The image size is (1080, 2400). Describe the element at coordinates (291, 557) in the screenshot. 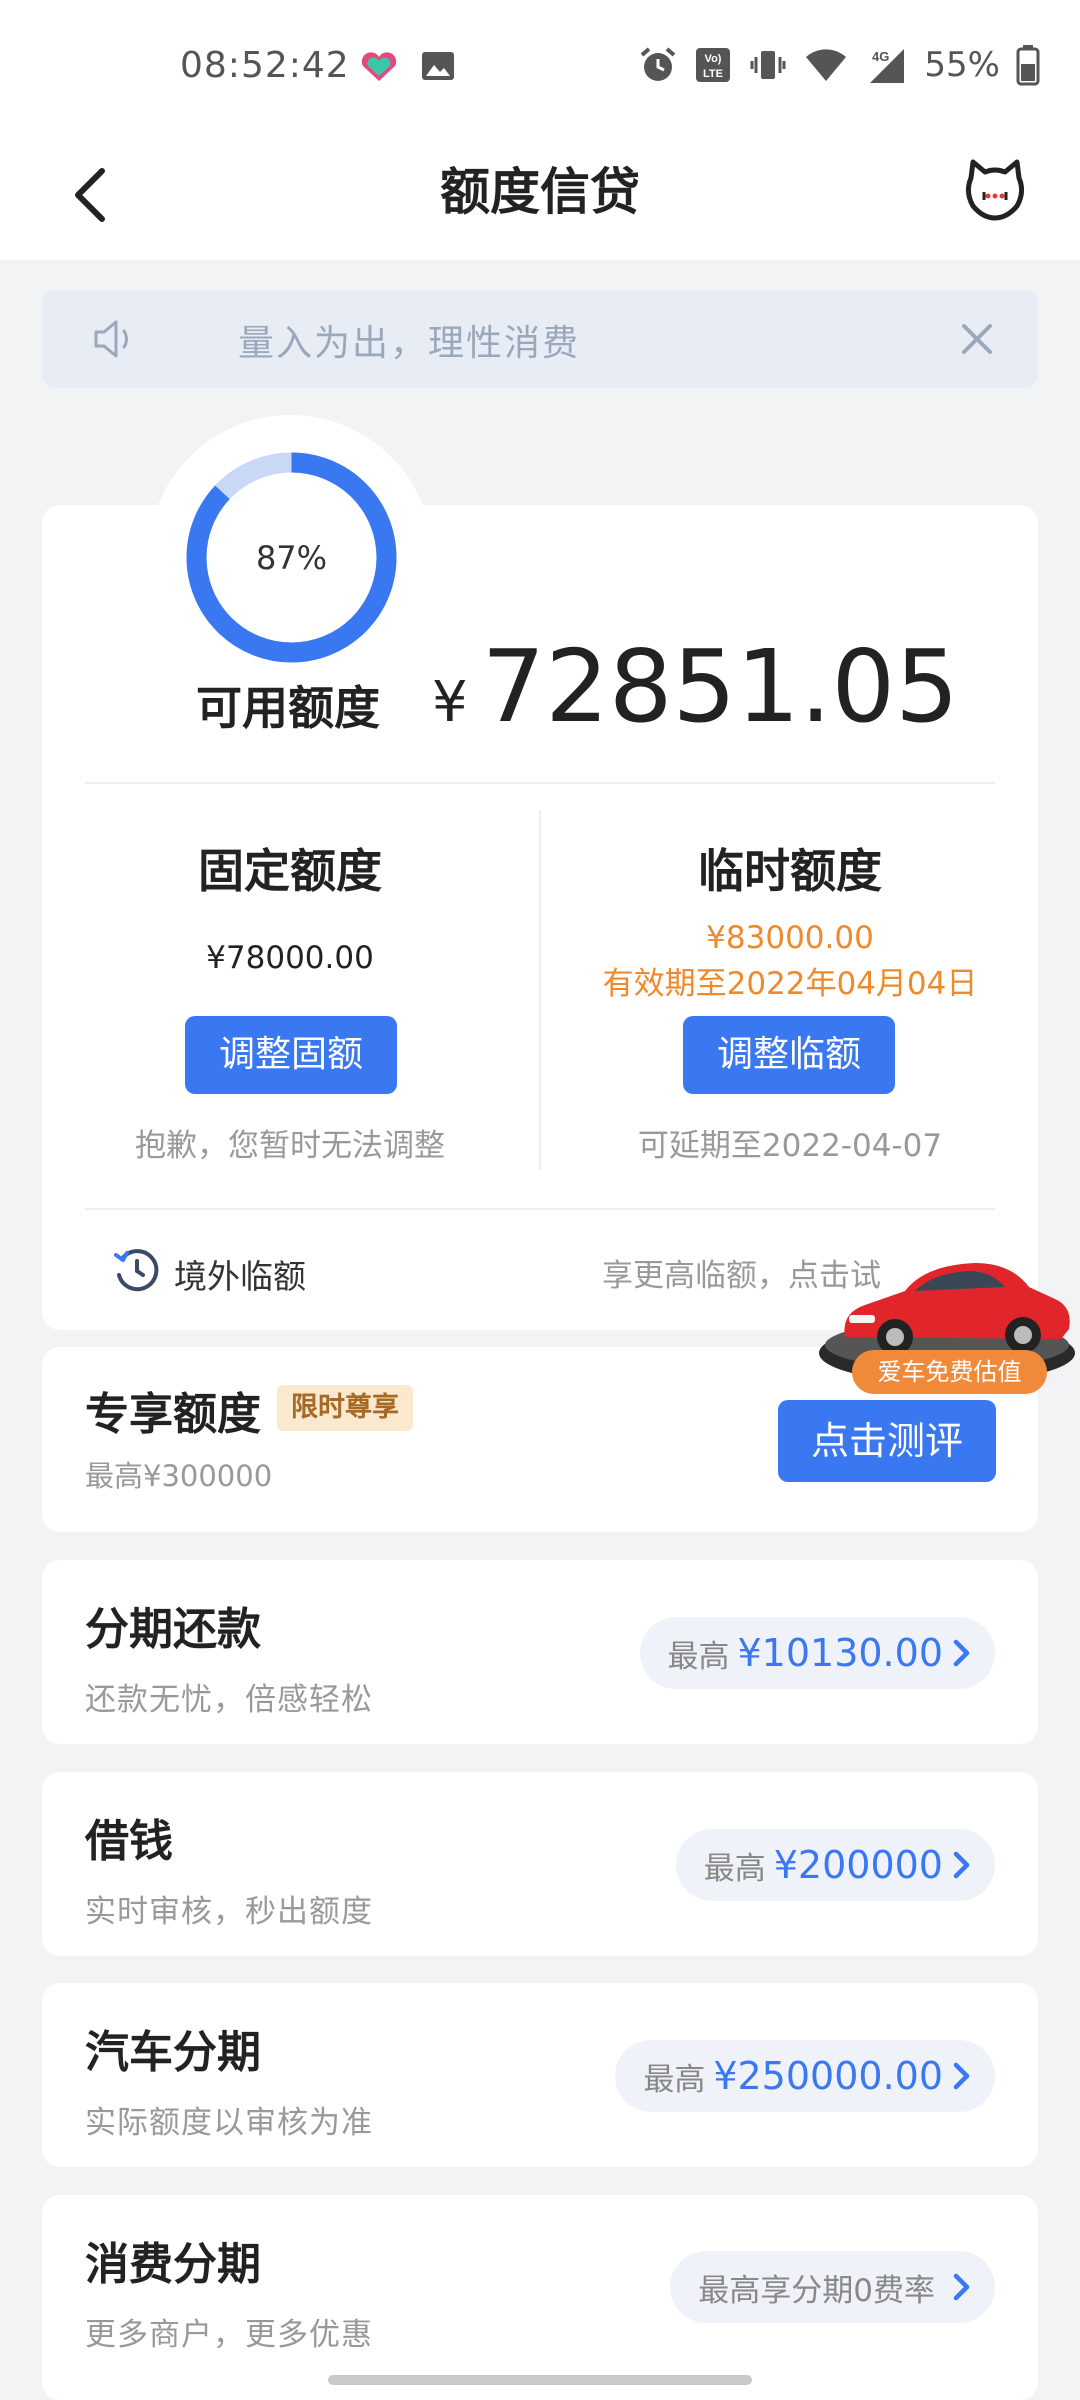

I see `usage-percent: 87%` at that location.